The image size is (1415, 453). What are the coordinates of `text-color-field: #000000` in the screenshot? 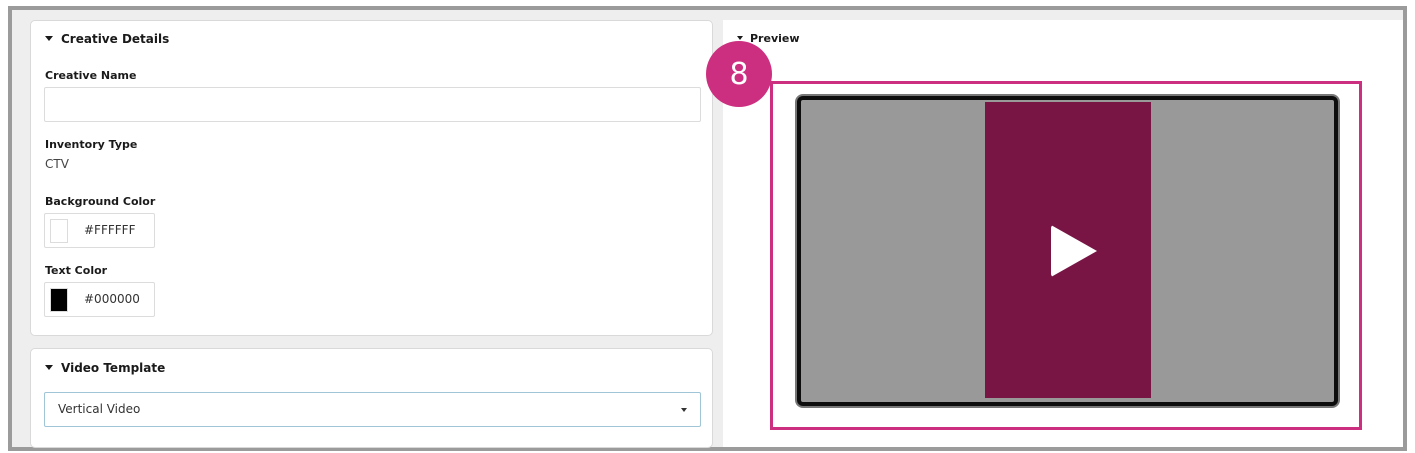 It's located at (99, 299).